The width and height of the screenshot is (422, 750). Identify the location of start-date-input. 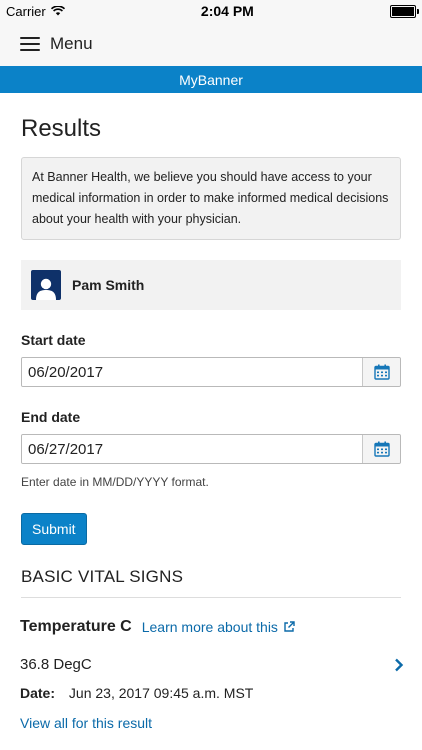
(192, 372).